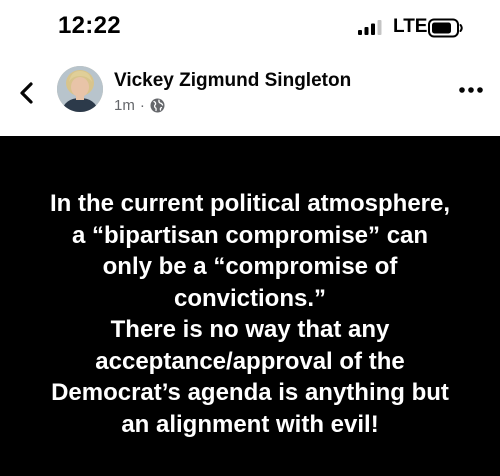 The width and height of the screenshot is (500, 476). What do you see at coordinates (410, 26) in the screenshot?
I see `network-type: LTE` at bounding box center [410, 26].